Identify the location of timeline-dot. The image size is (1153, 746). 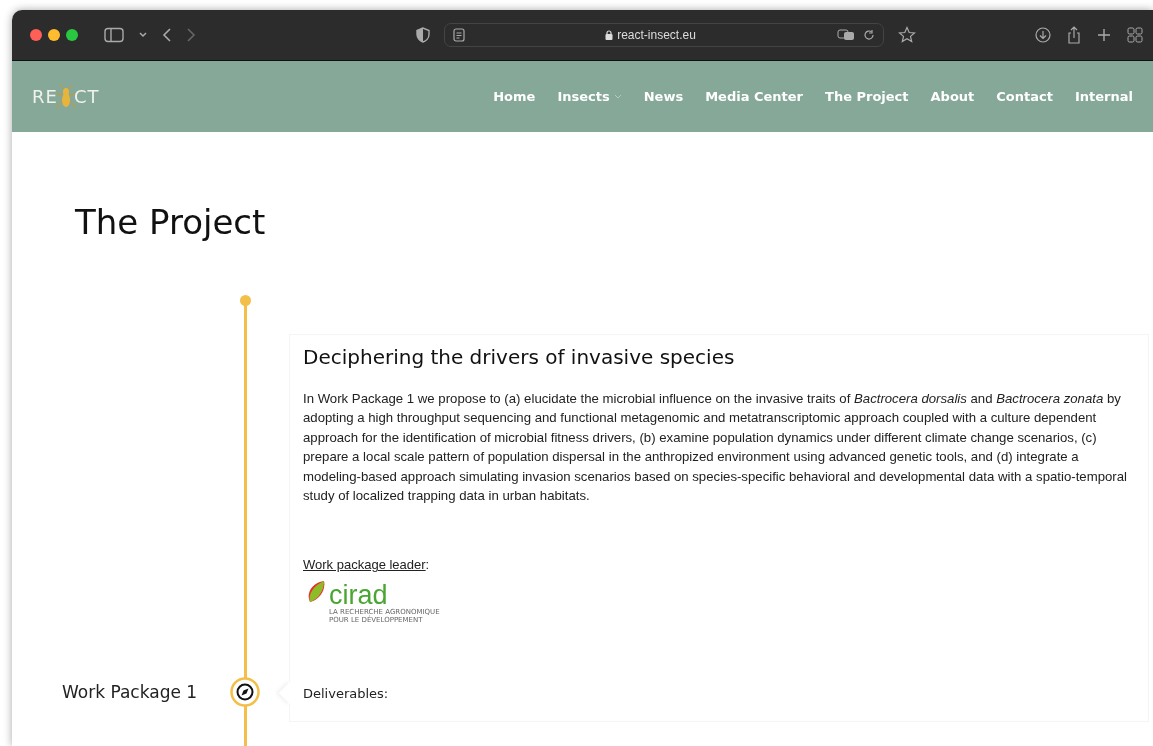
(245, 300).